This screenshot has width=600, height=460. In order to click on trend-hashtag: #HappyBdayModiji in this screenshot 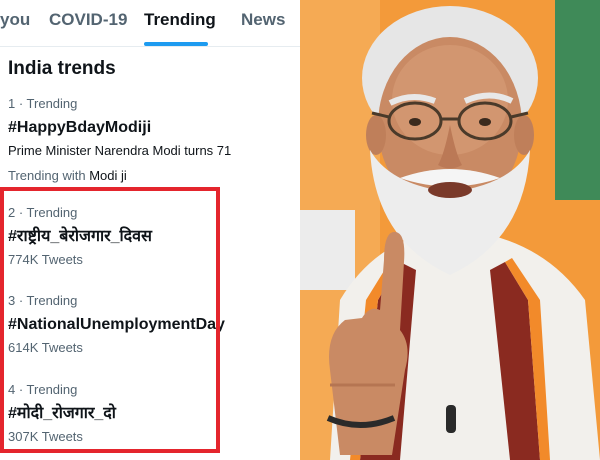, I will do `click(80, 127)`.